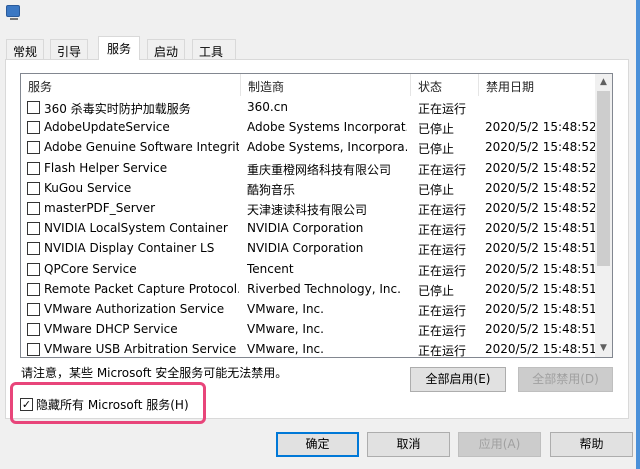  What do you see at coordinates (565, 379) in the screenshot?
I see `disable-all-button: 全部禁用(D)` at bounding box center [565, 379].